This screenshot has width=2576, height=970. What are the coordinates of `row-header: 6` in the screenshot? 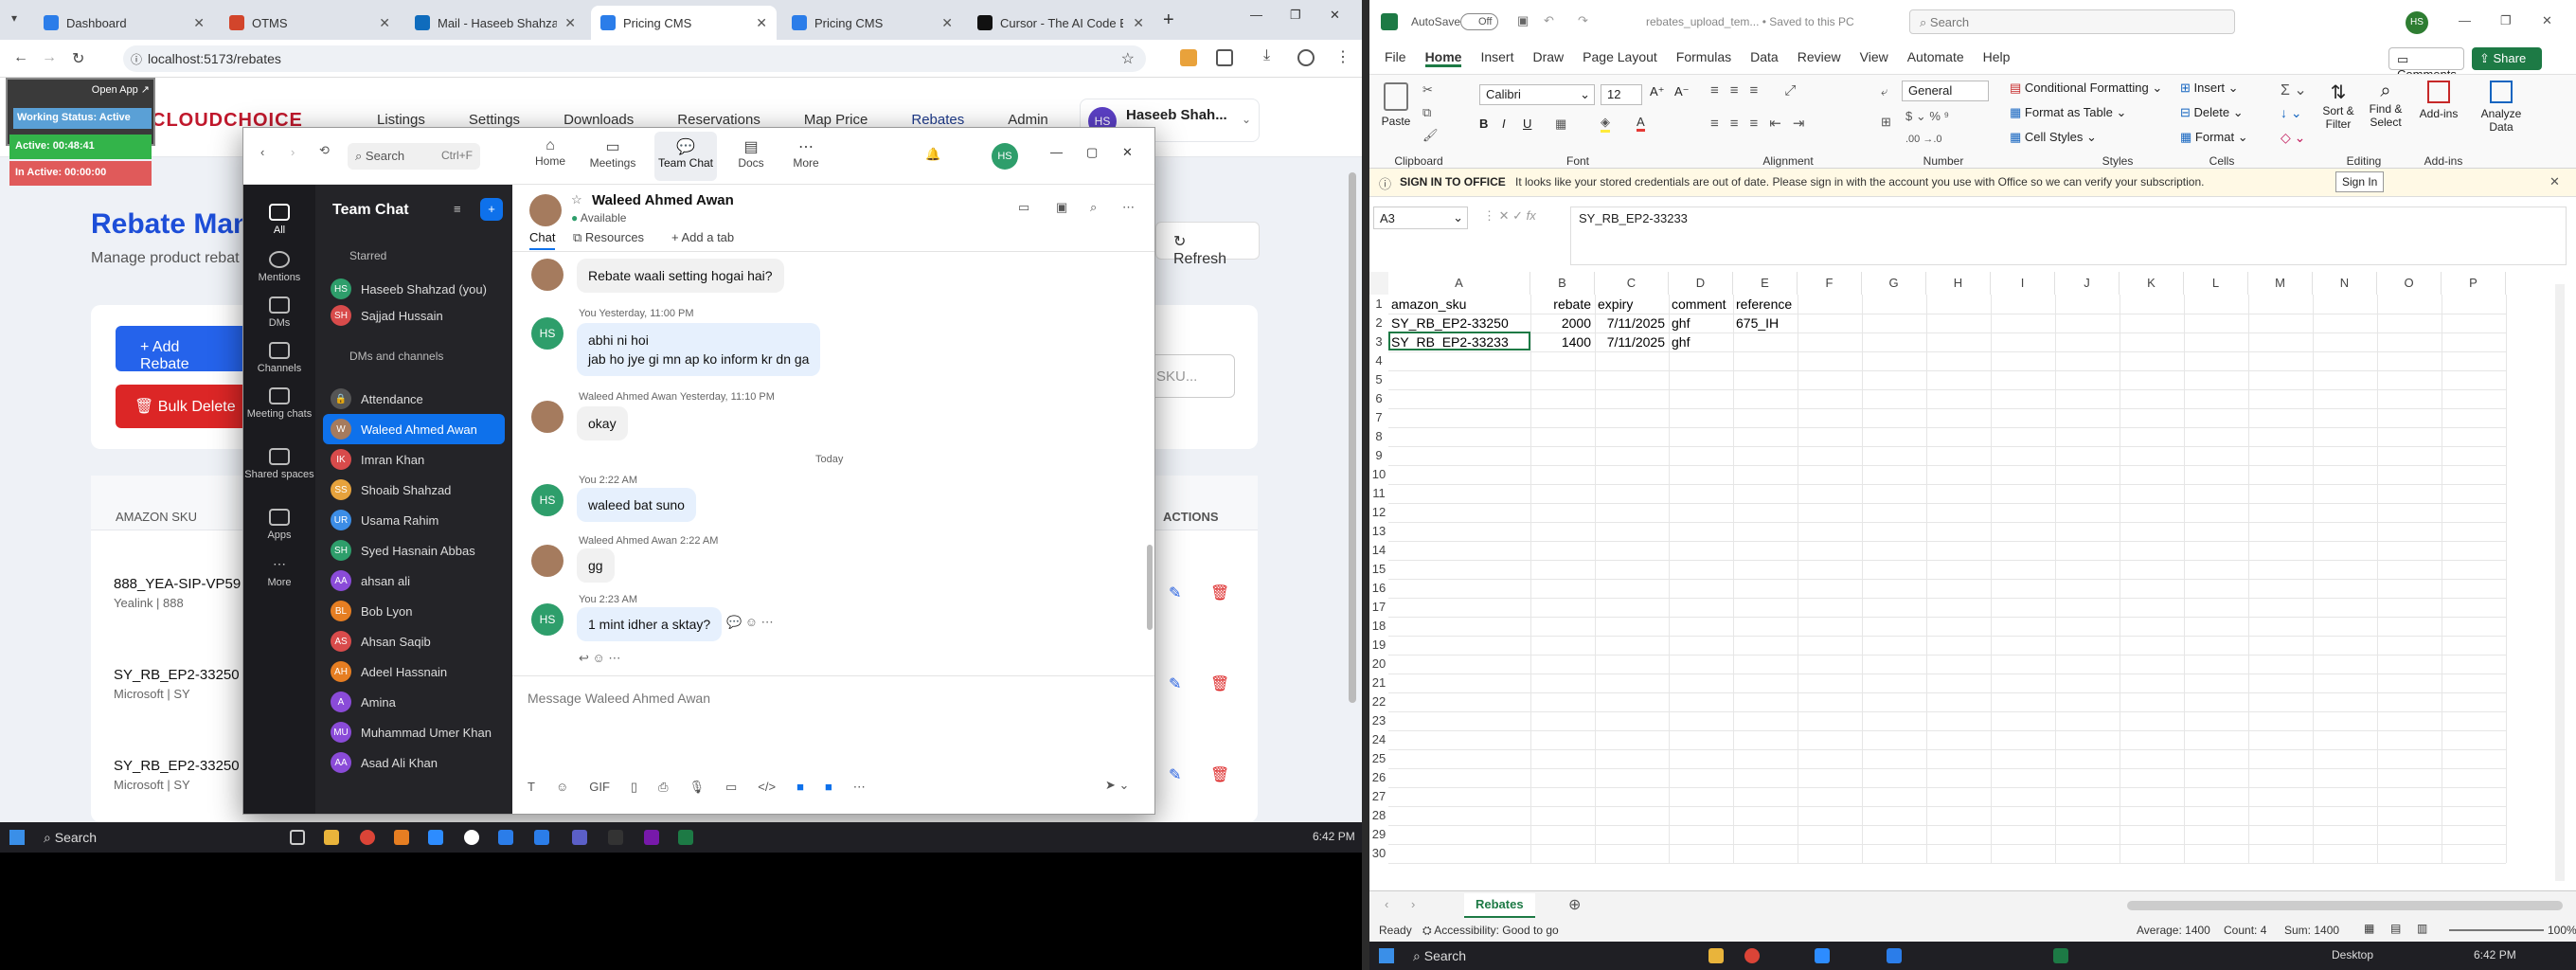 It's located at (1378, 398).